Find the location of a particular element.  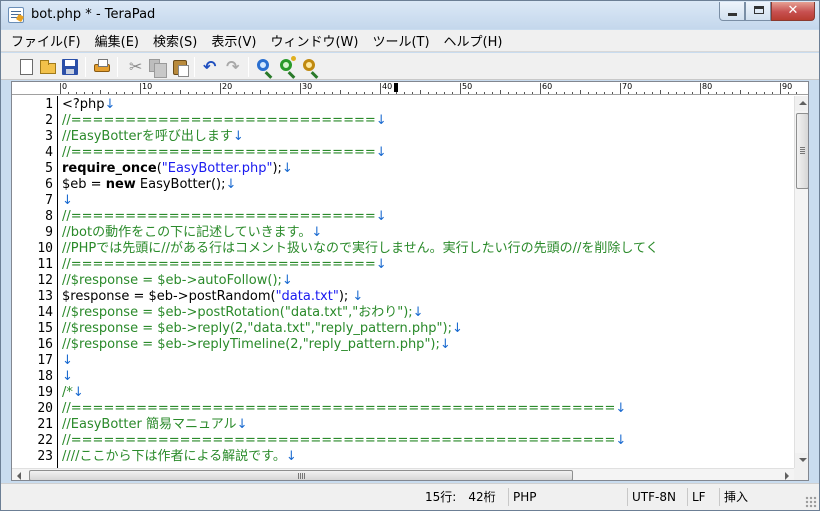

menu-edit: 編集(E) is located at coordinates (117, 40).